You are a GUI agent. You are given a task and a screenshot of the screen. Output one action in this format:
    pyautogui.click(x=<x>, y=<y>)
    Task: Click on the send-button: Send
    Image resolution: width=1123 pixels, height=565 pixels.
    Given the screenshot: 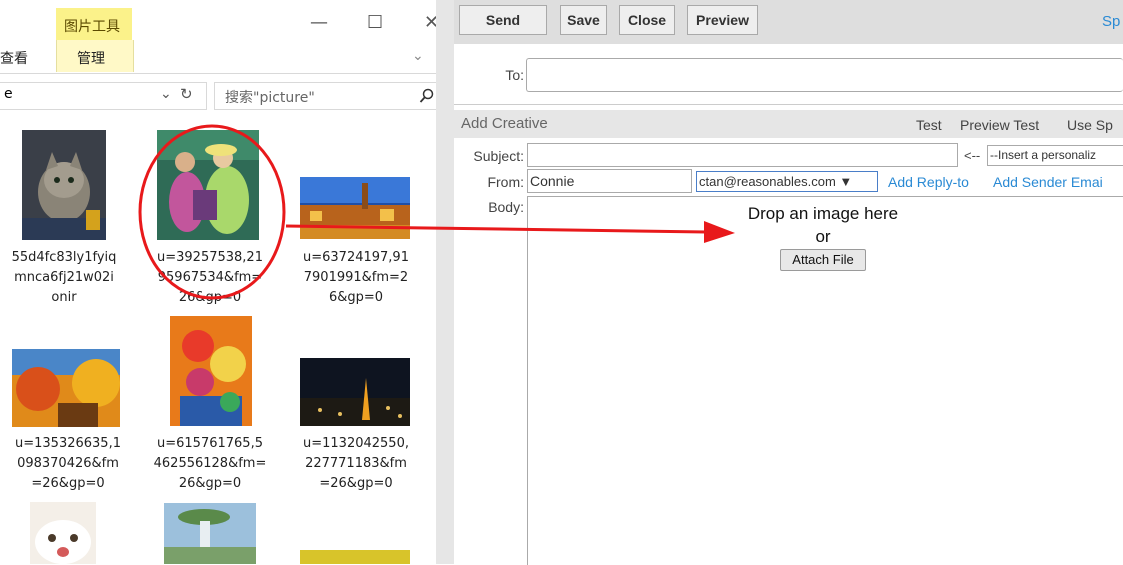 What is the action you would take?
    pyautogui.click(x=503, y=20)
    